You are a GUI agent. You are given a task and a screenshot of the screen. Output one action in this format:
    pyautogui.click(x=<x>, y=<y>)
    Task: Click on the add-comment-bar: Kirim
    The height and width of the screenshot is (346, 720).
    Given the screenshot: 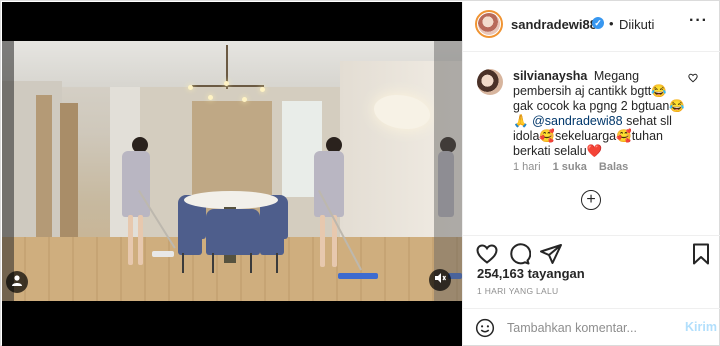 What is the action you would take?
    pyautogui.click(x=591, y=327)
    